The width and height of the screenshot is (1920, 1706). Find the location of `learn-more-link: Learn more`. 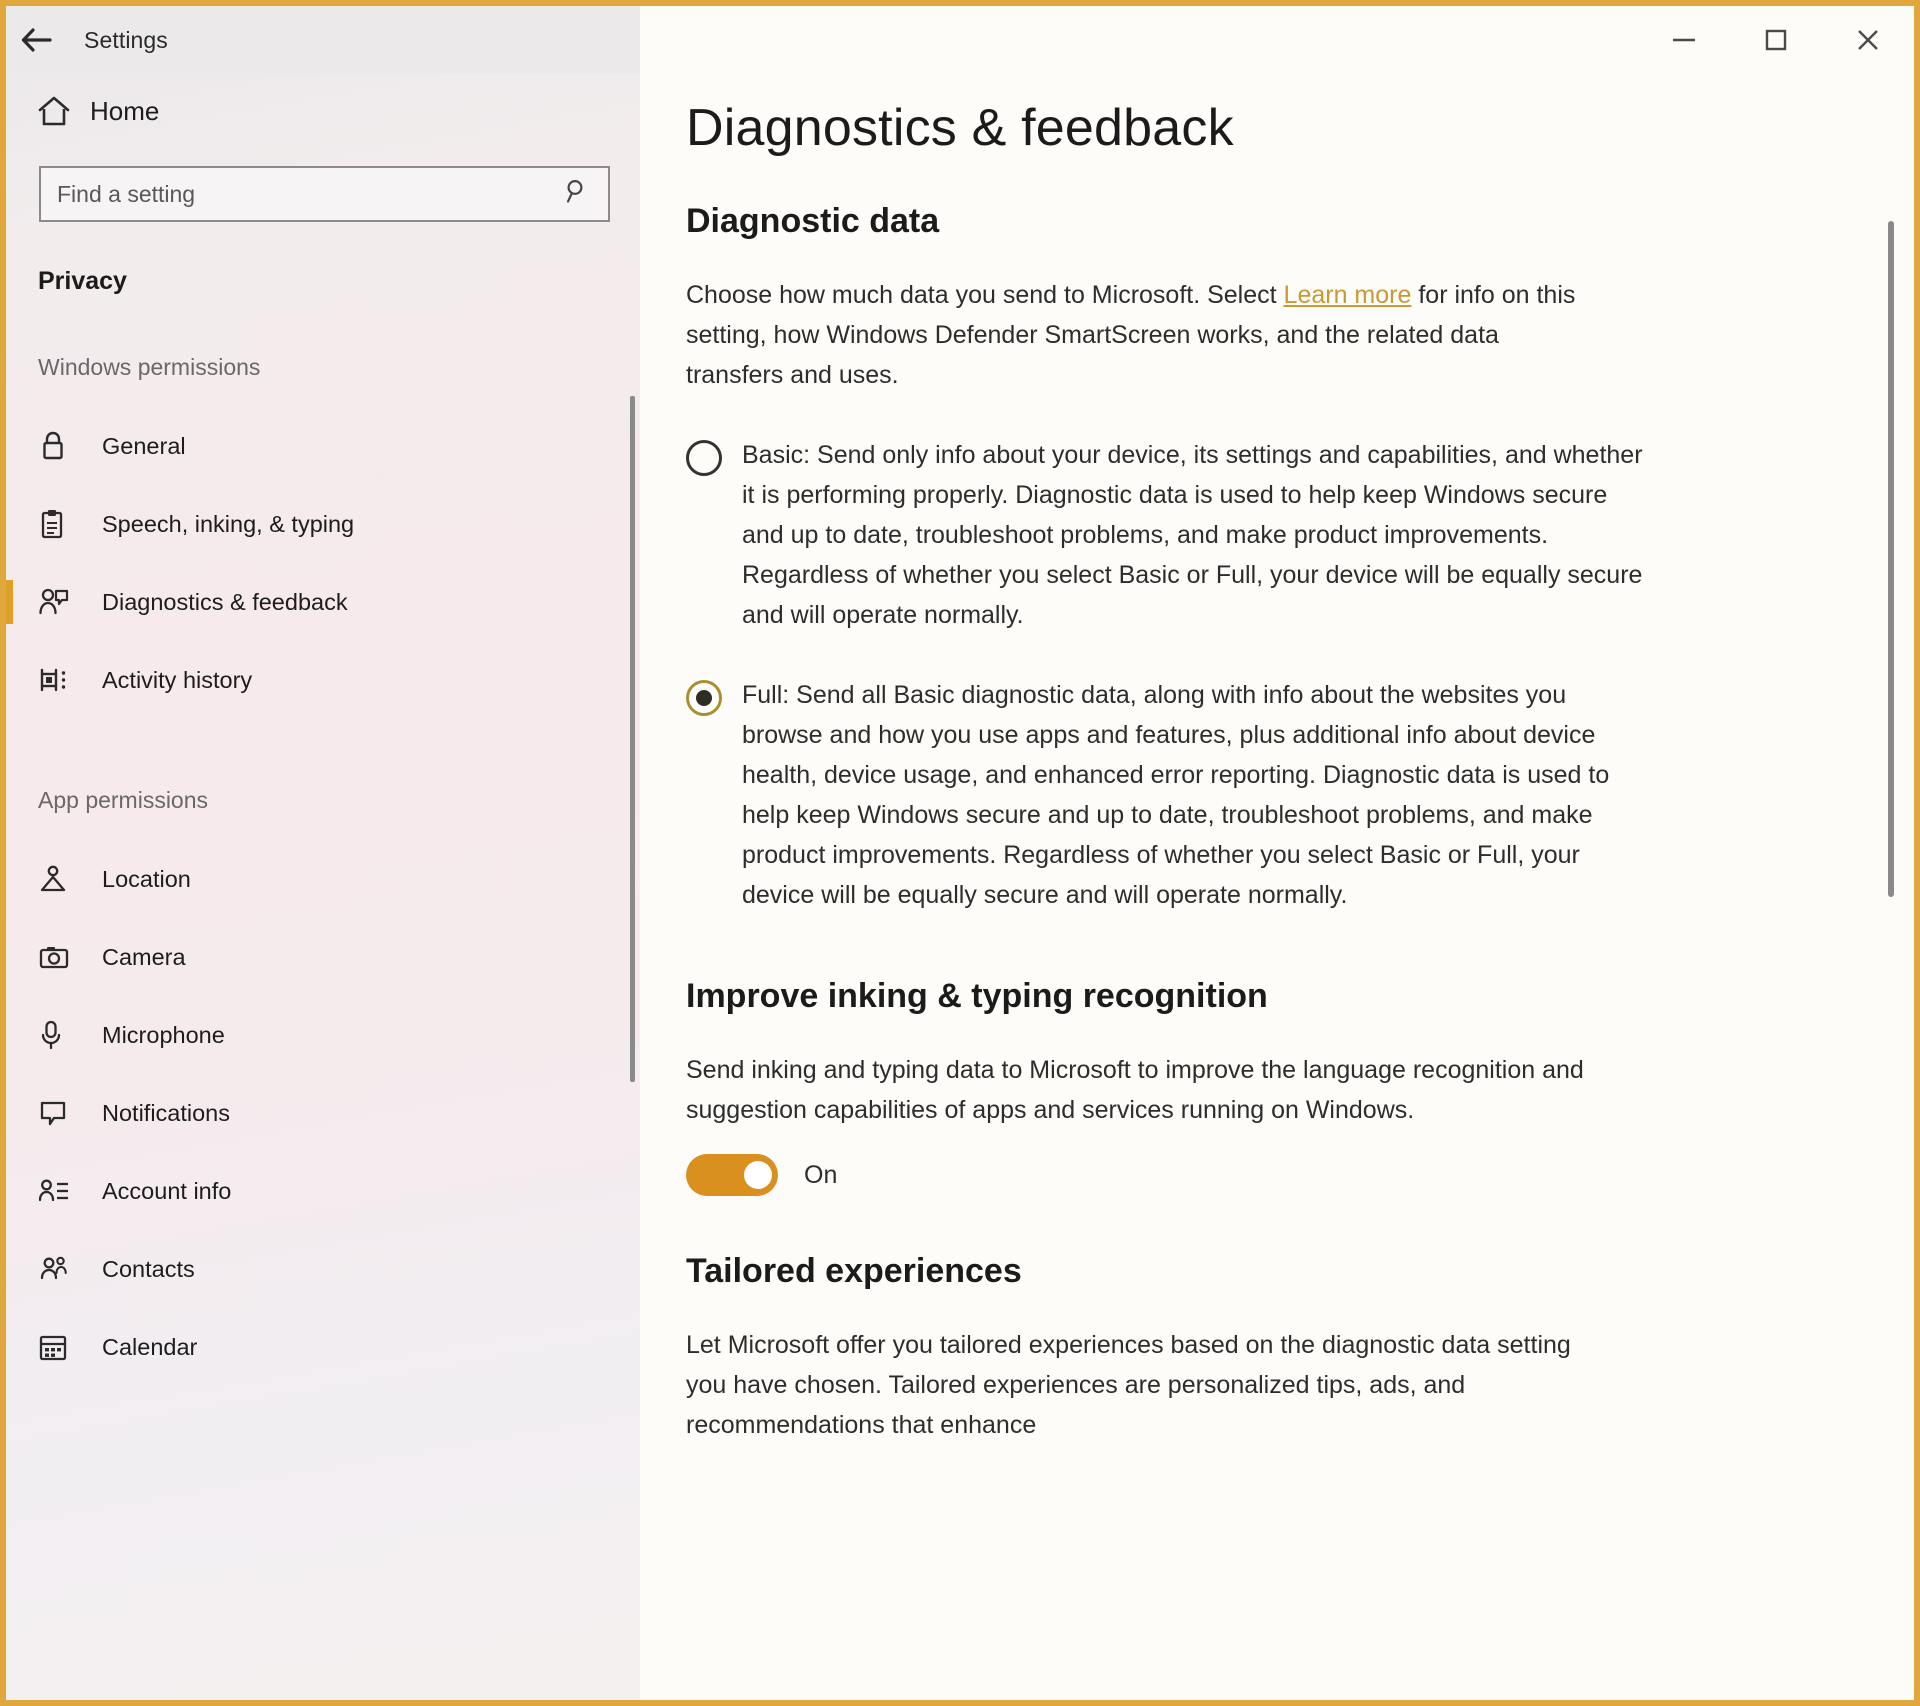

learn-more-link: Learn more is located at coordinates (1348, 295).